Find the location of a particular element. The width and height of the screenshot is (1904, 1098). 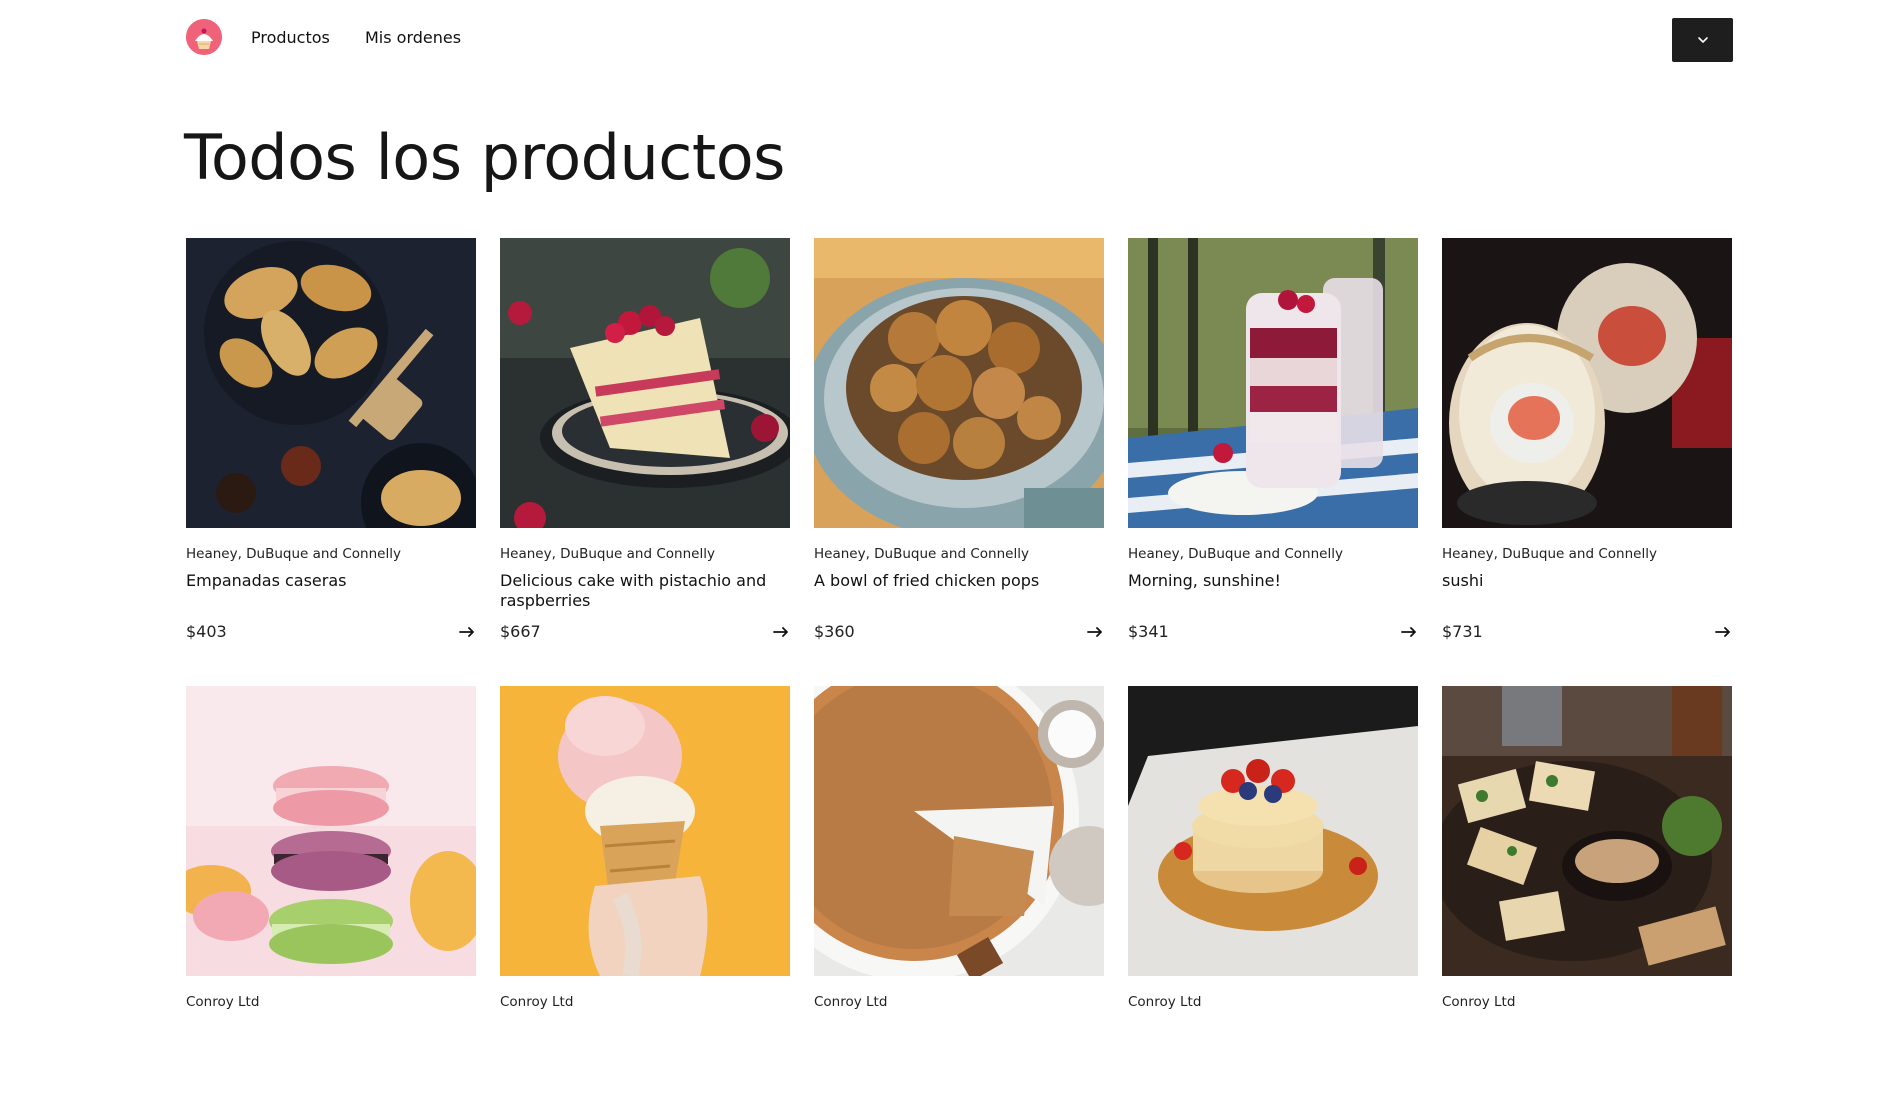

product-price: $403 is located at coordinates (206, 631).